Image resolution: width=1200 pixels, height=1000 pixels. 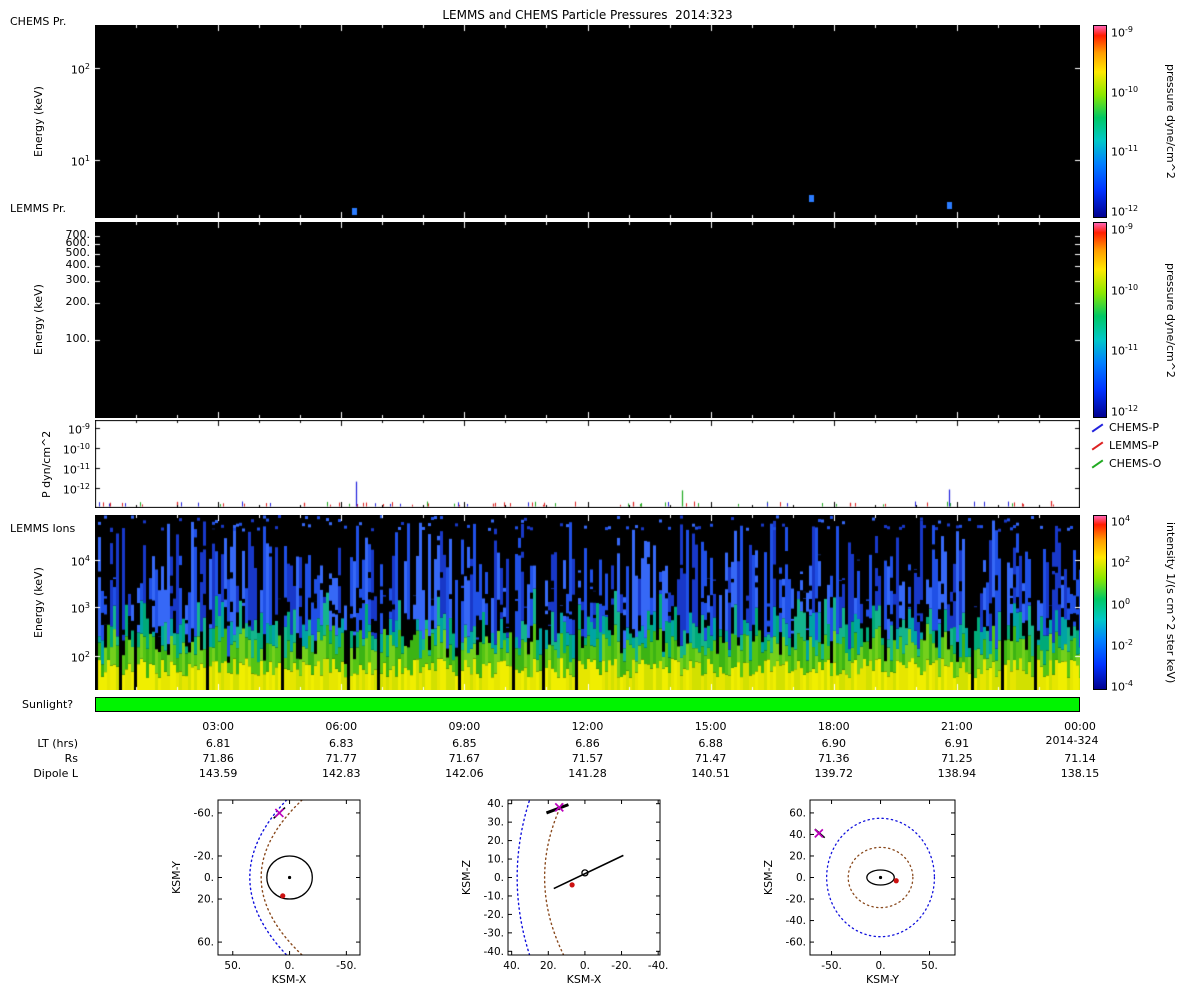 I want to click on colorbar-tick-label: 104, so click(x=1121, y=521).